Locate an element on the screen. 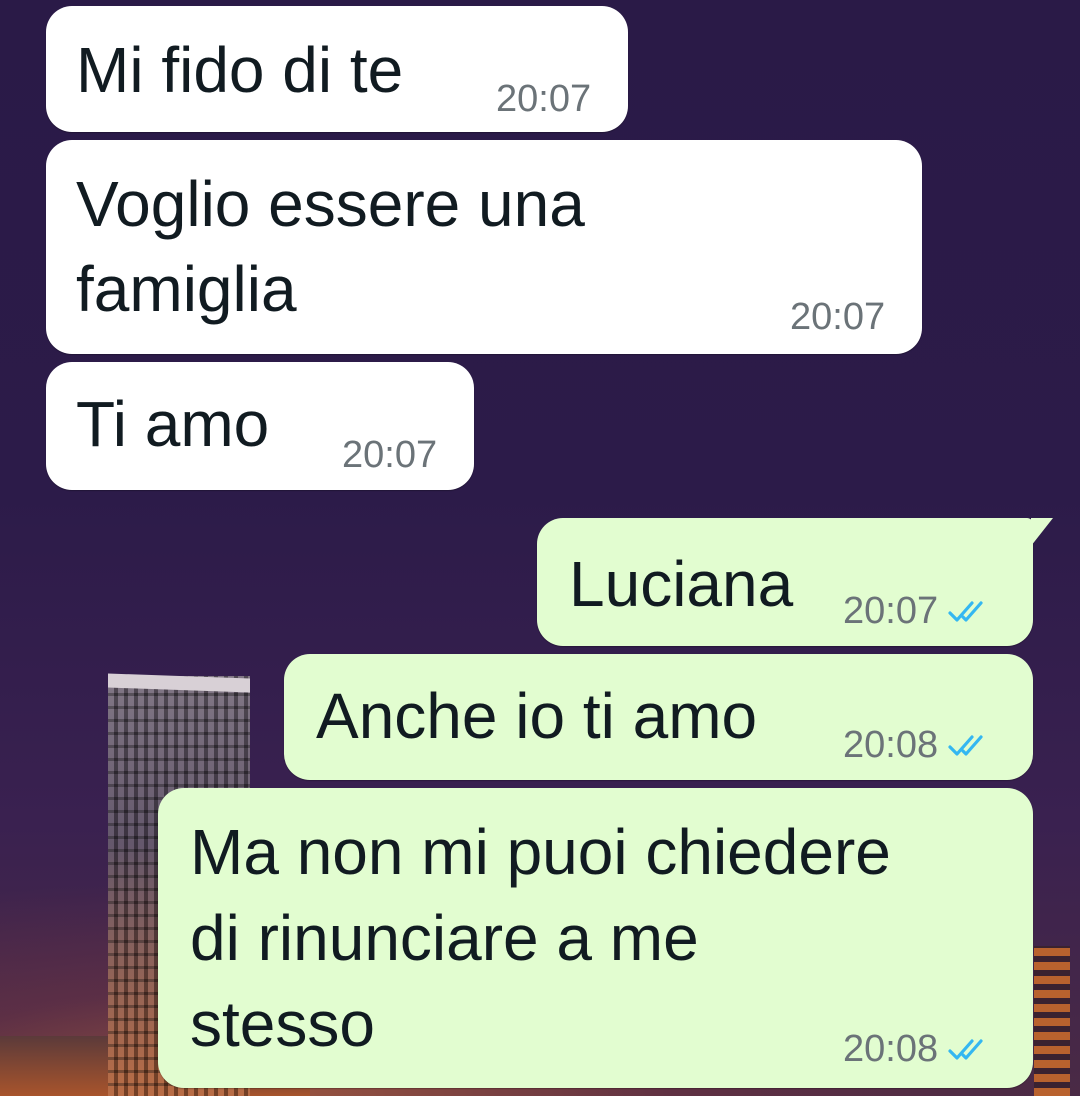  message-text-line: stesso is located at coordinates (282, 1024).